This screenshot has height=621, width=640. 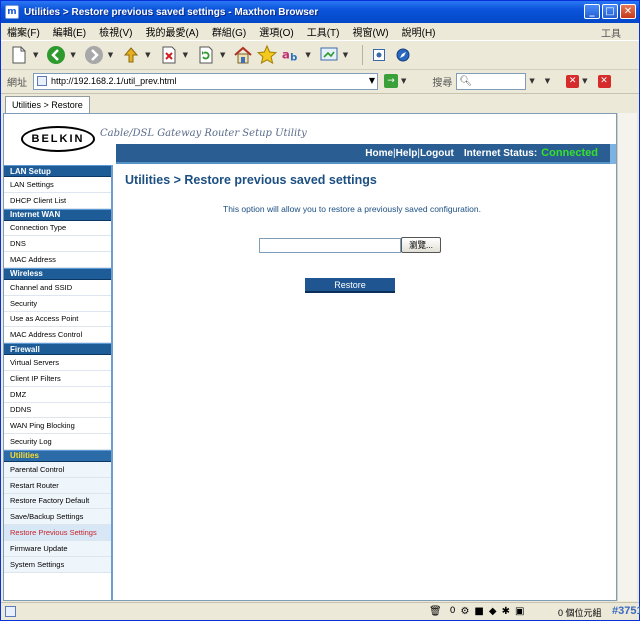 What do you see at coordinates (115, 31) in the screenshot?
I see `menu-view: 檢視(V)` at bounding box center [115, 31].